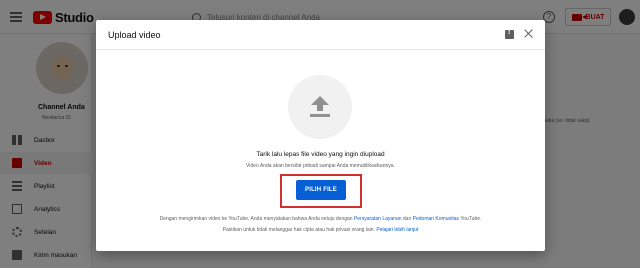 This screenshot has width=640, height=268. What do you see at coordinates (134, 35) in the screenshot?
I see `dialog-title: Upload video` at bounding box center [134, 35].